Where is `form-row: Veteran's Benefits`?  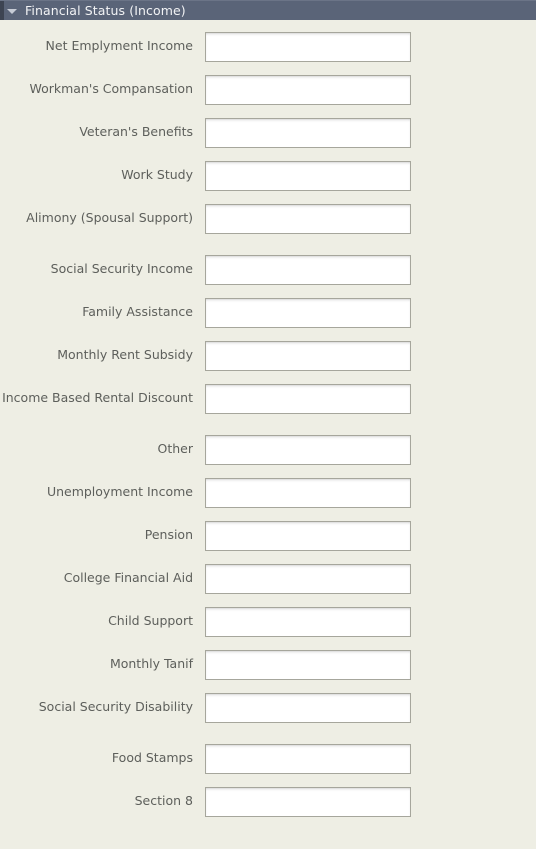
form-row: Veteran's Benefits is located at coordinates (268, 137).